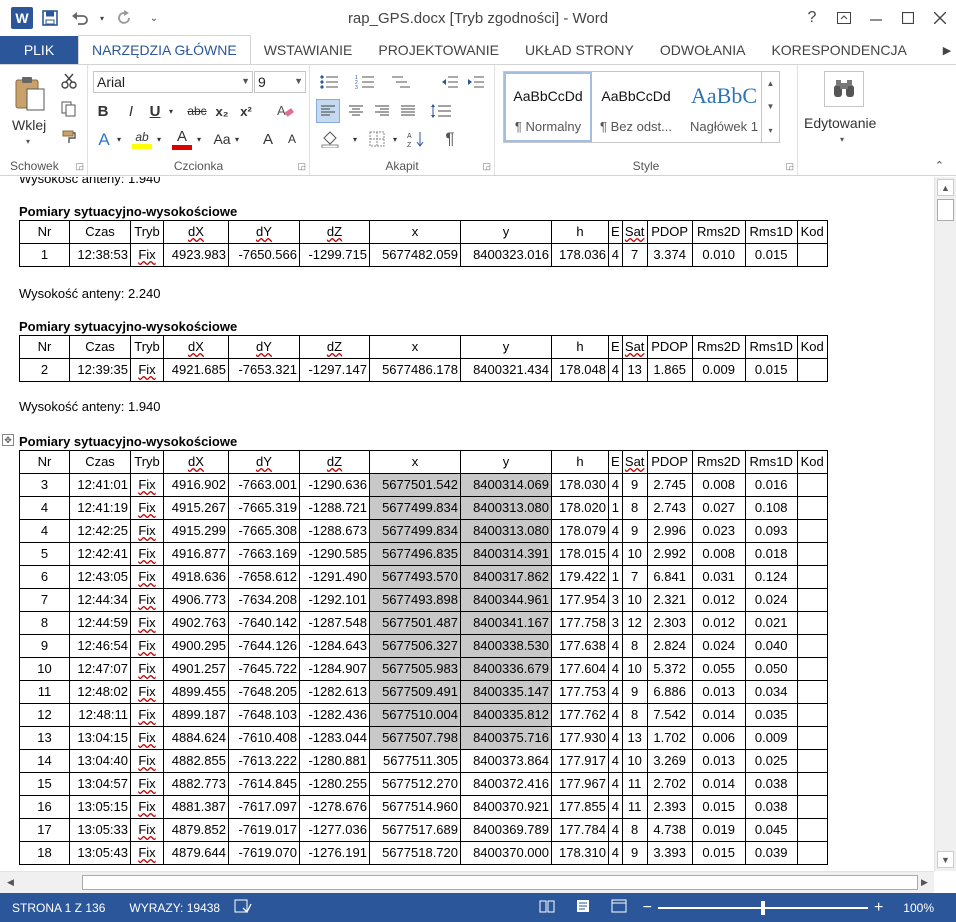 The width and height of the screenshot is (956, 922). What do you see at coordinates (947, 50) in the screenshot?
I see `tab-scroll-right-icon: ▶` at bounding box center [947, 50].